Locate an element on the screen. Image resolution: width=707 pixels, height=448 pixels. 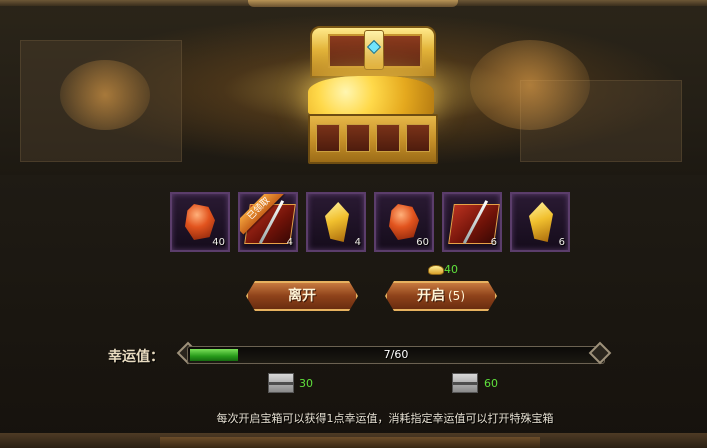
item-slot: 60 is located at coordinates (404, 222).